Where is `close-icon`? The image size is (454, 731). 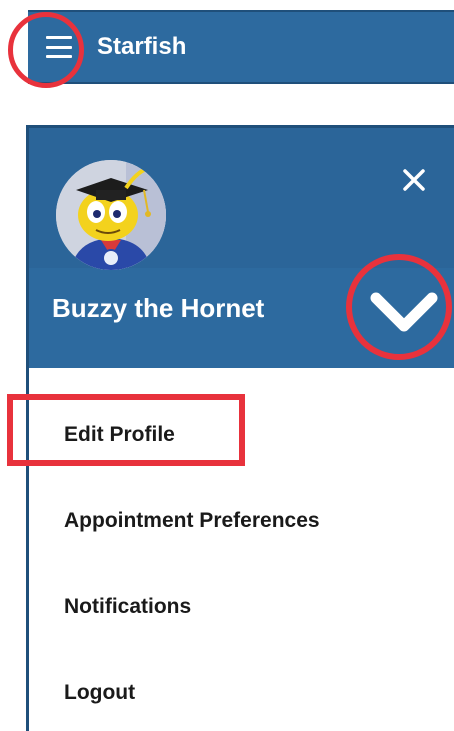 close-icon is located at coordinates (414, 180).